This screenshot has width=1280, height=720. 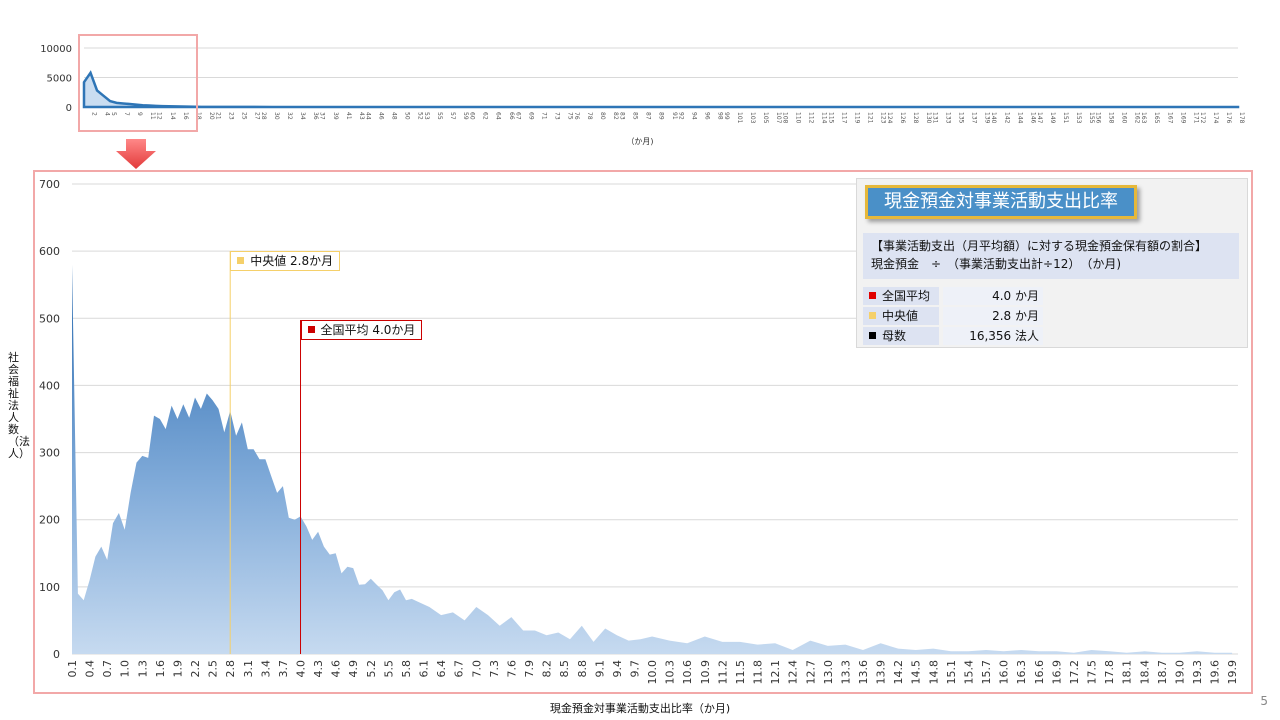 I want to click on detail-x-tick-label: 18.4, so click(x=1144, y=672).